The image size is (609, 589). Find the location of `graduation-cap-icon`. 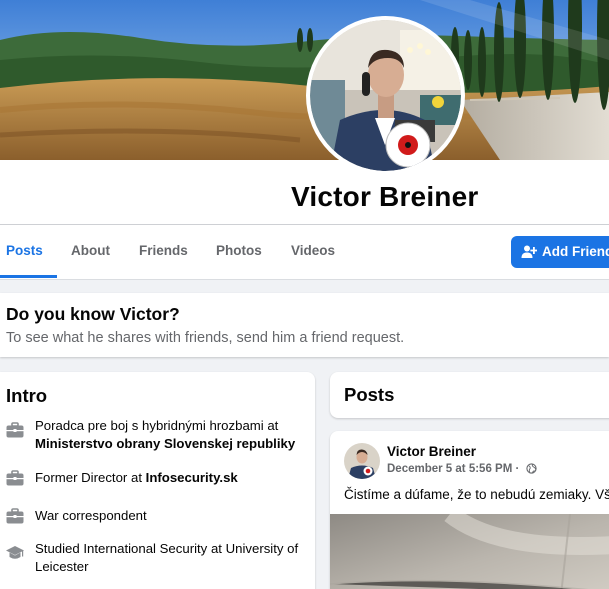

graduation-cap-icon is located at coordinates (15, 552).